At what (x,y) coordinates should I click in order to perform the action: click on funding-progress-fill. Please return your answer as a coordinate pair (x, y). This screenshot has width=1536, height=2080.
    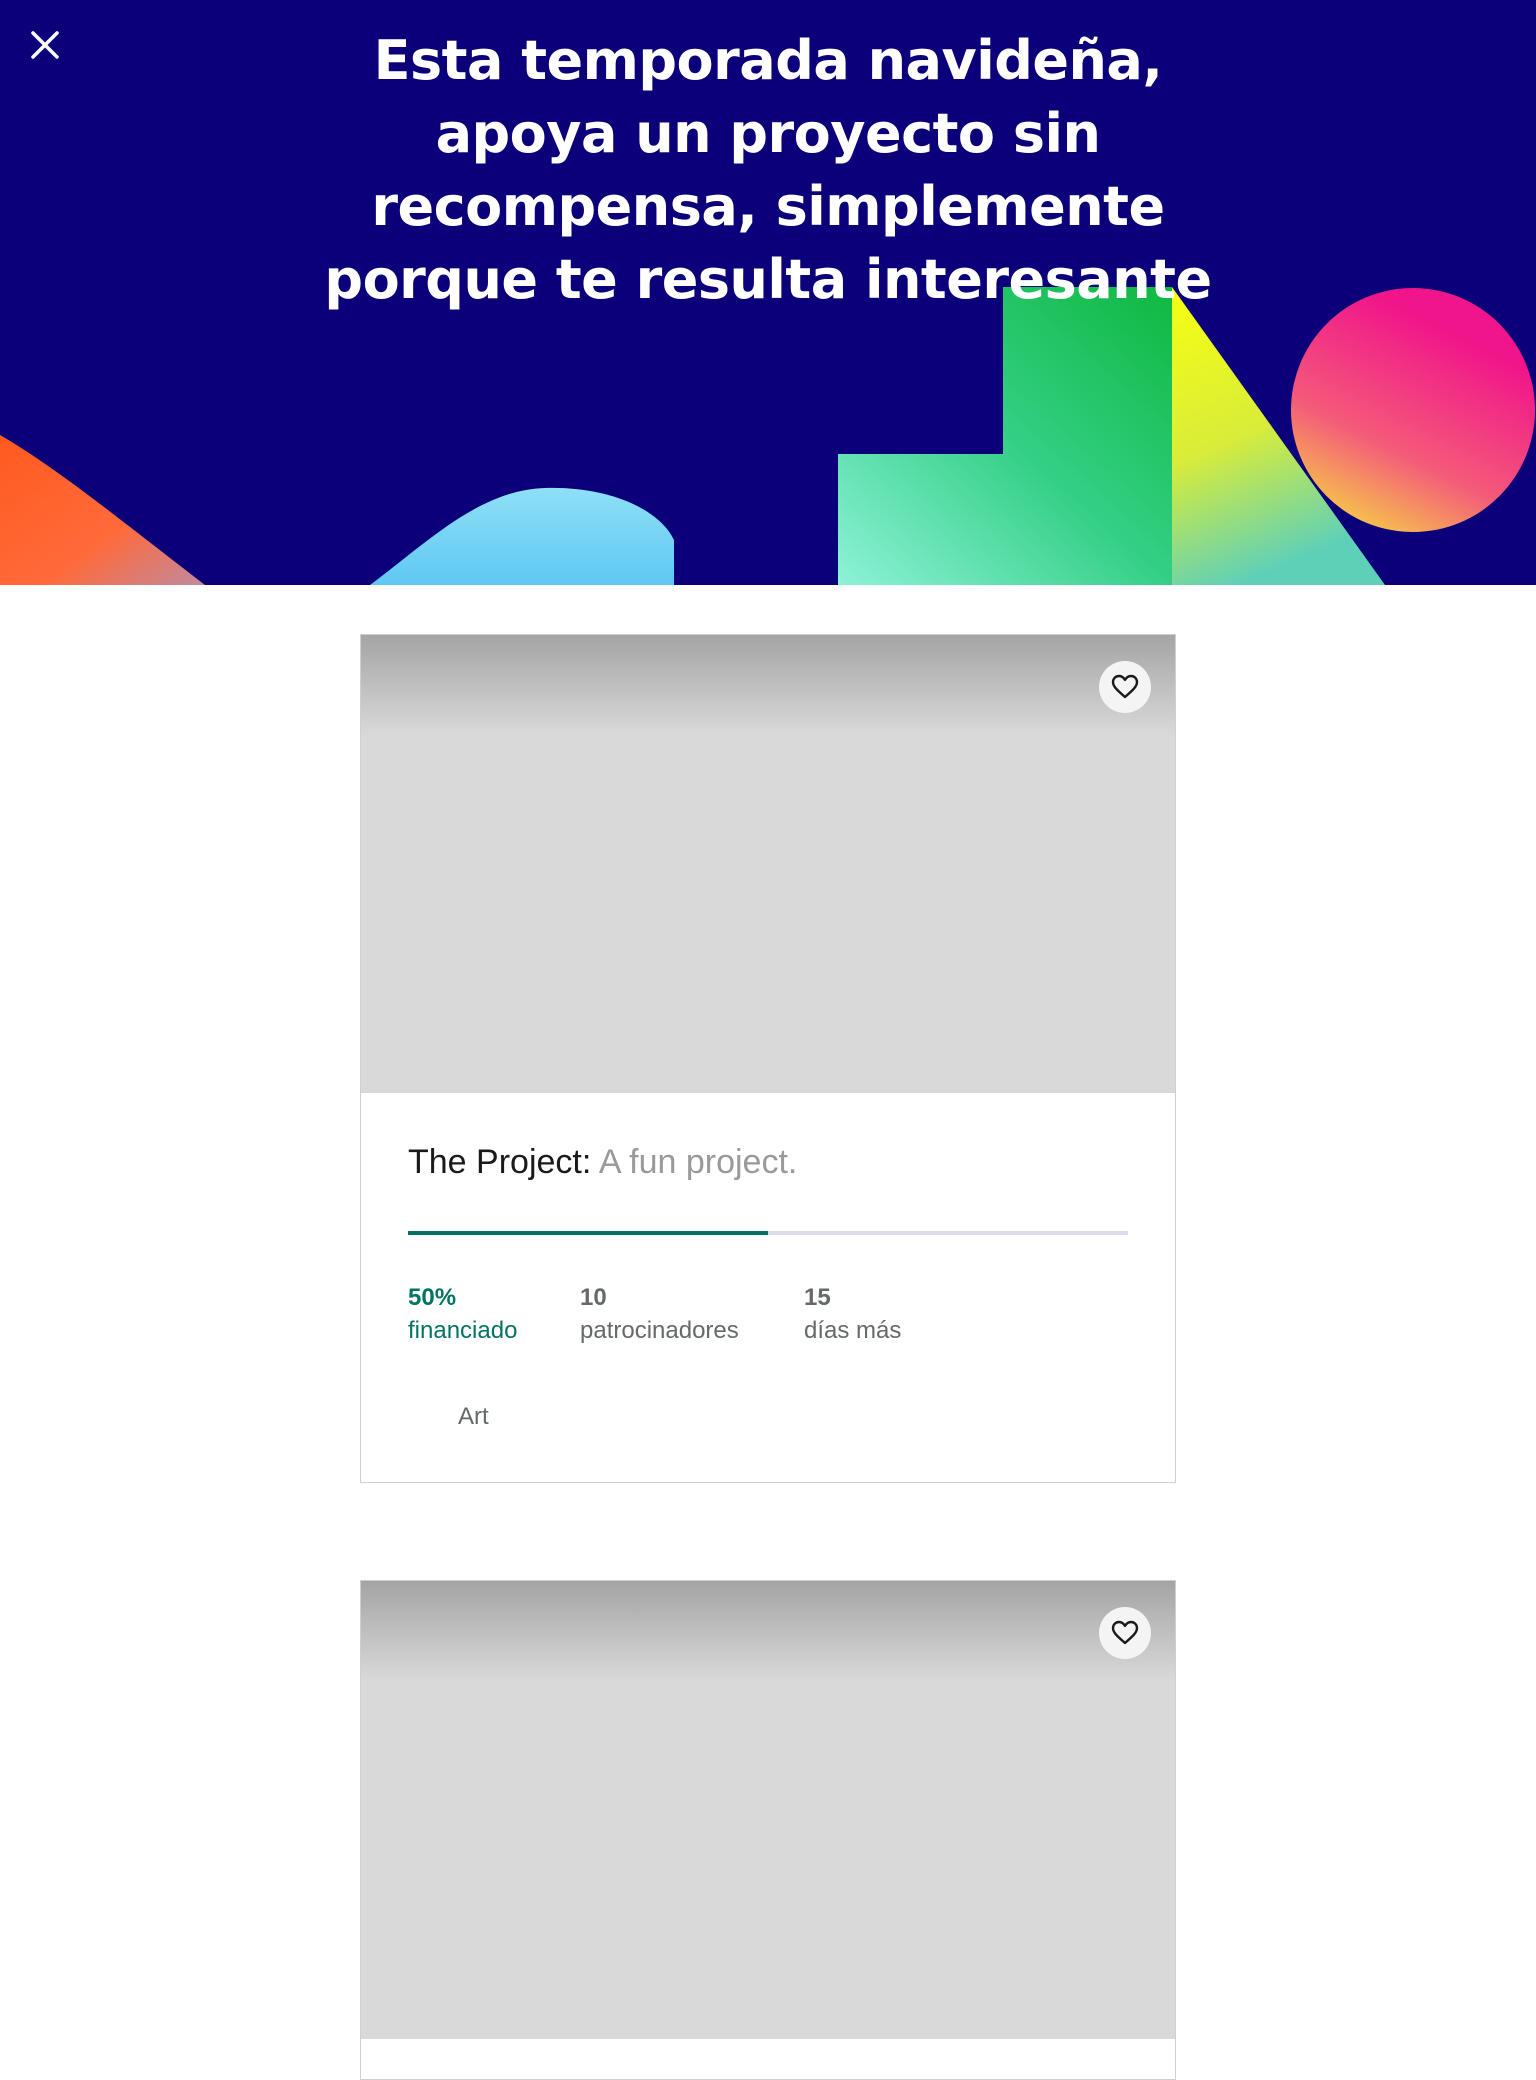
    Looking at the image, I should click on (588, 1233).